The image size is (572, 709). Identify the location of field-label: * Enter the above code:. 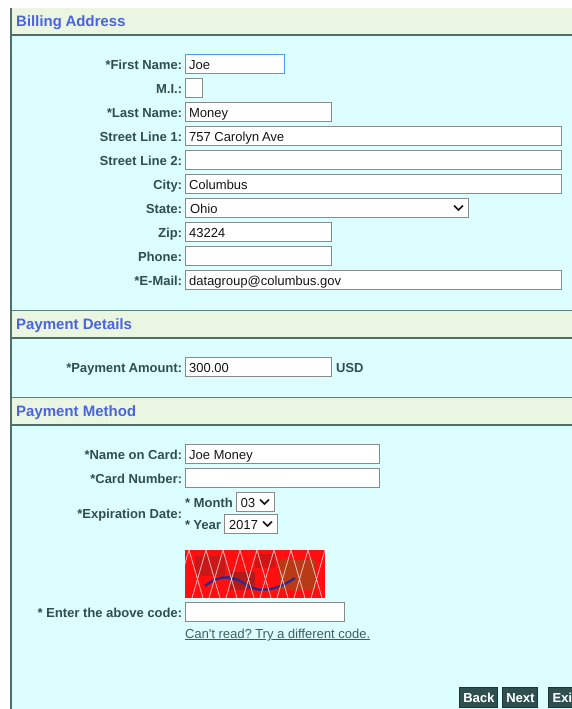
(110, 612).